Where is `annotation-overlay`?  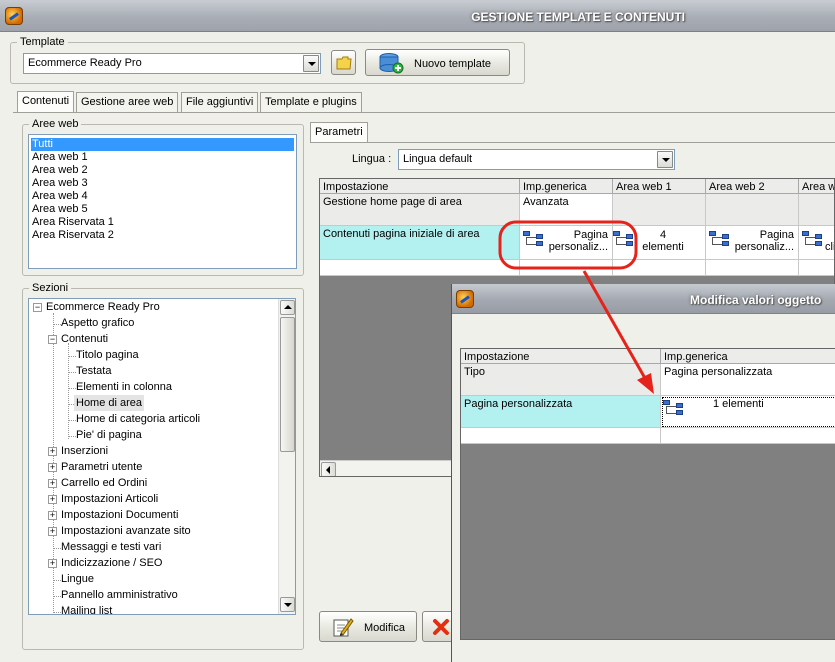
annotation-overlay is located at coordinates (576, 307).